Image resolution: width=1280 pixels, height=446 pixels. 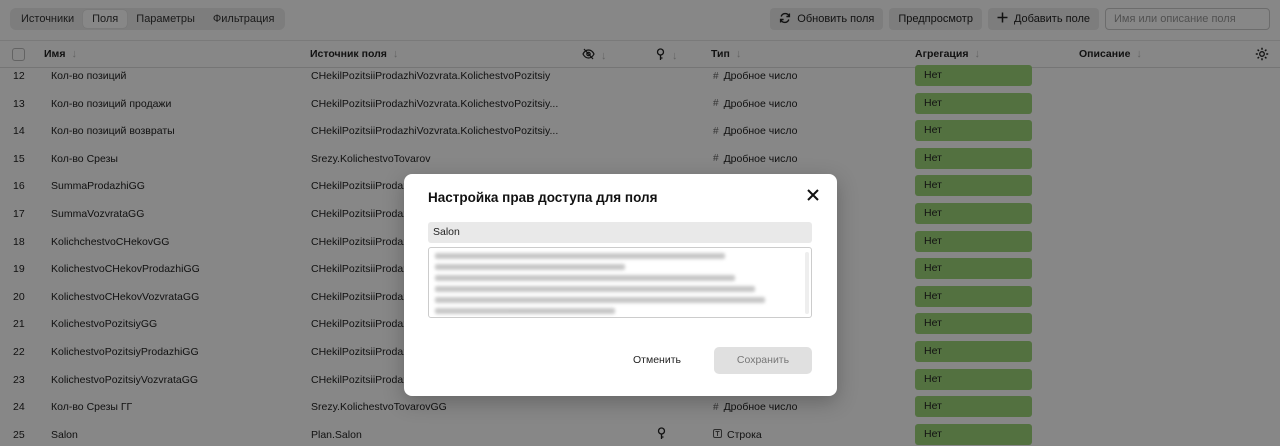 I want to click on close-icon, so click(x=813, y=196).